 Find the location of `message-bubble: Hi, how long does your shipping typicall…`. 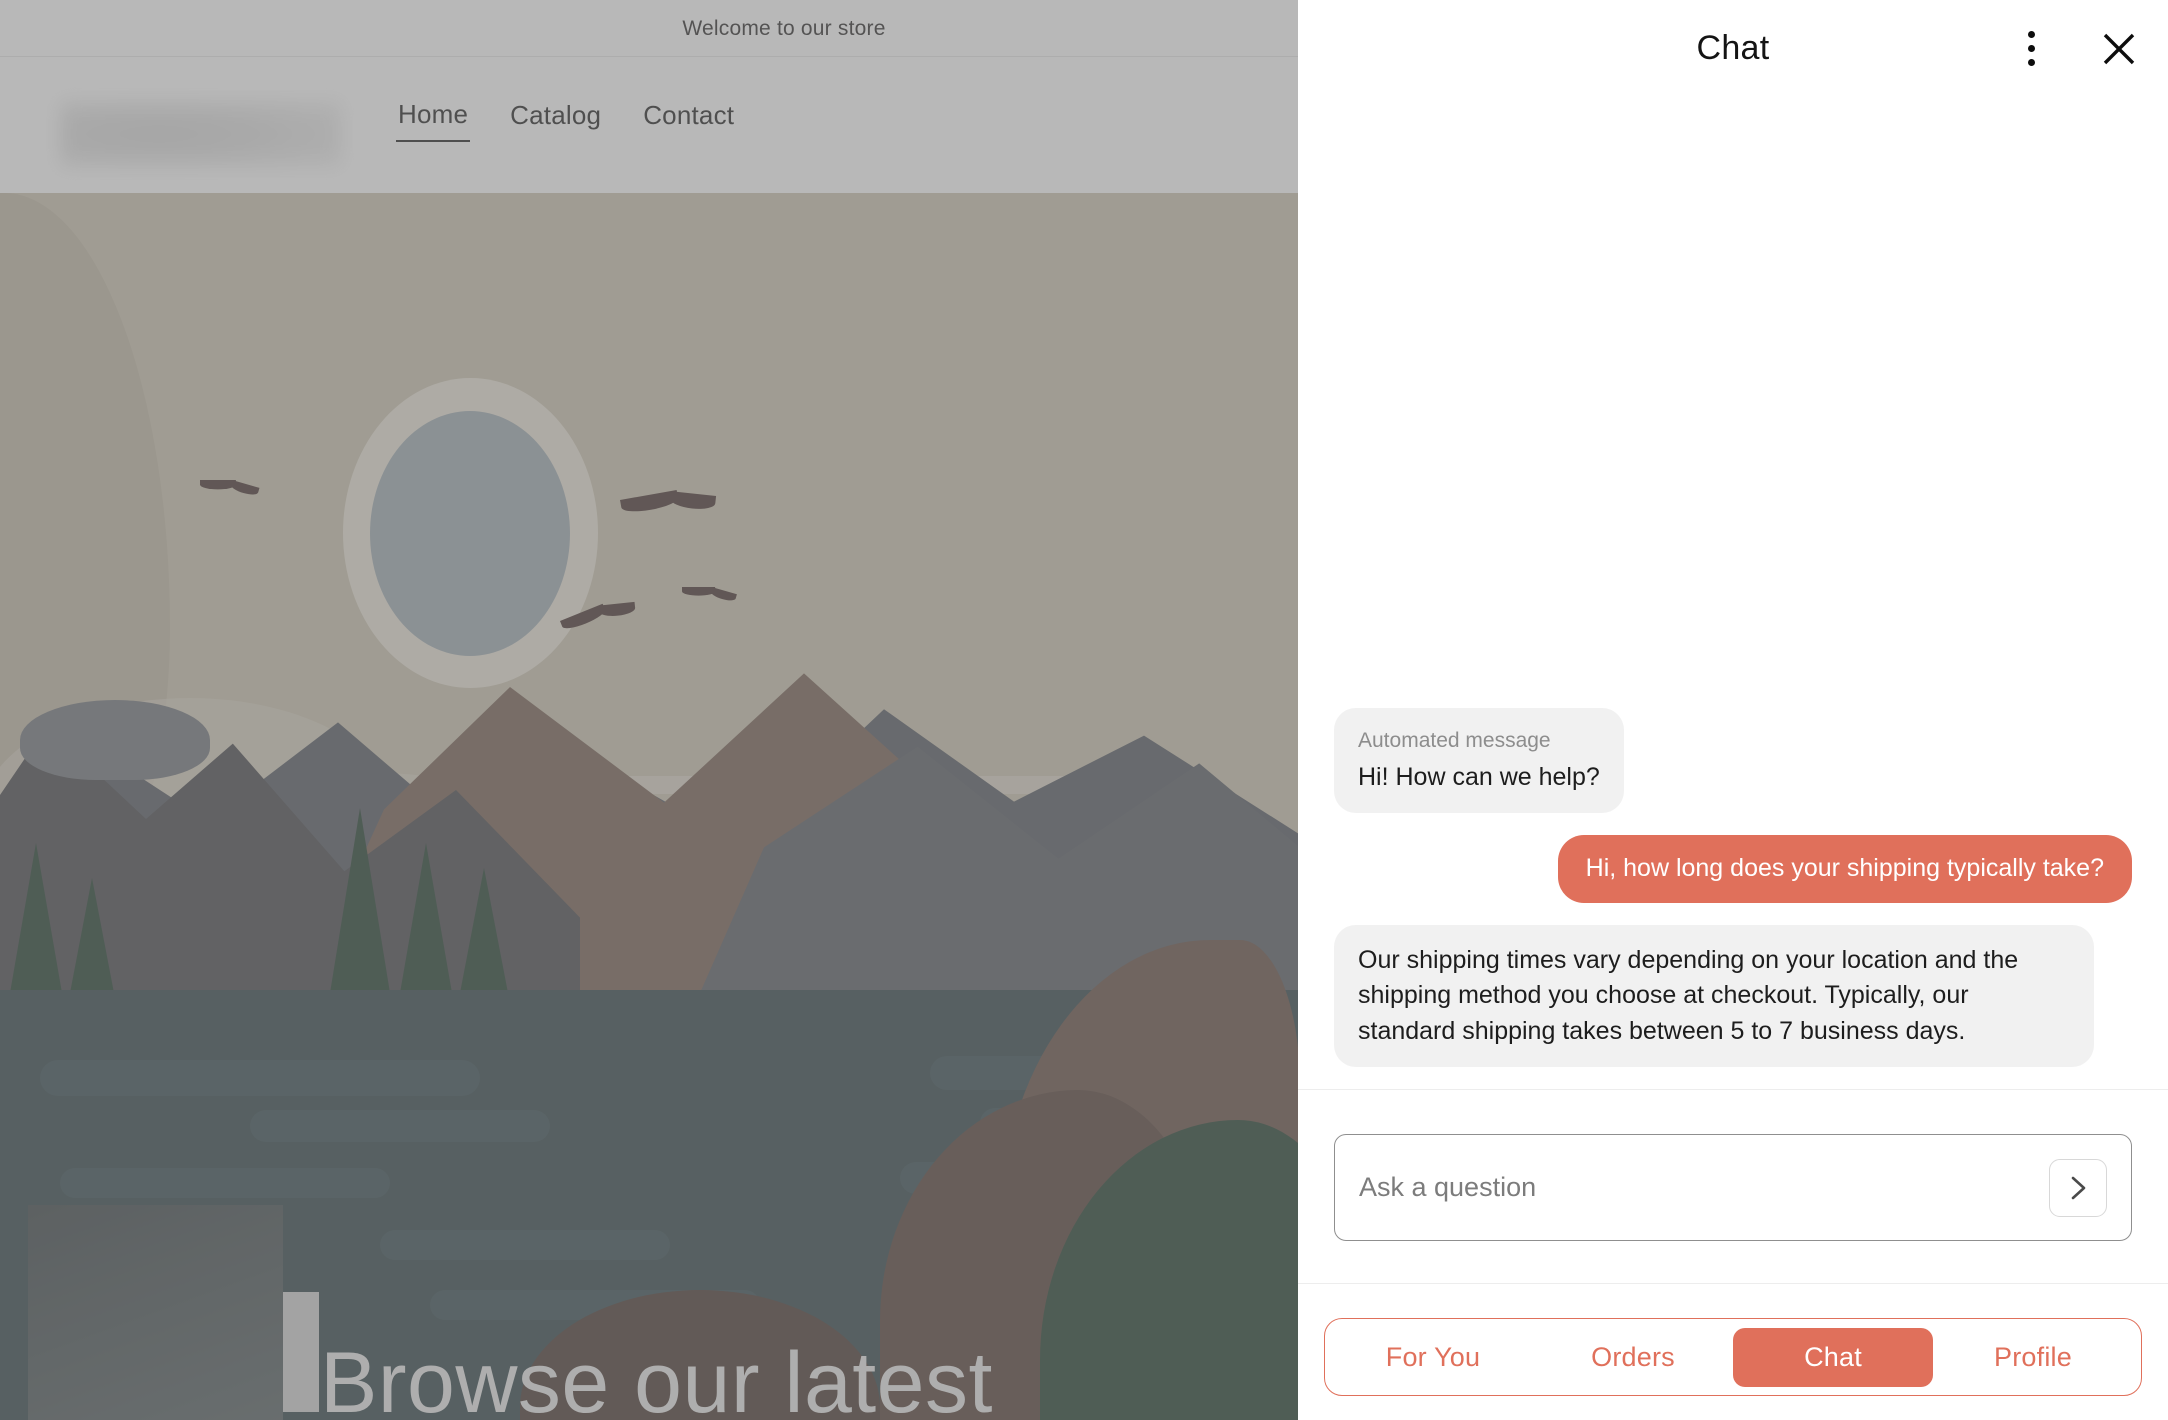

message-bubble: Hi, how long does your shipping typicall… is located at coordinates (1844, 869).